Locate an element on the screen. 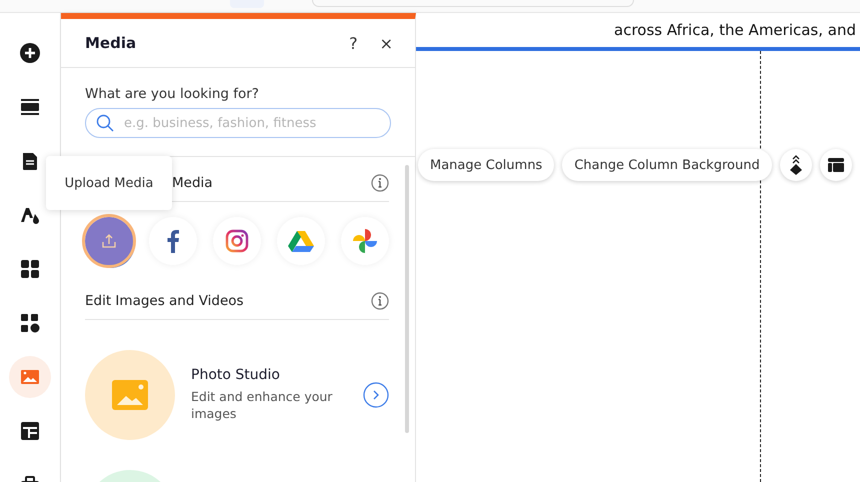 The height and width of the screenshot is (482, 860). arrange-icon is located at coordinates (795, 165).